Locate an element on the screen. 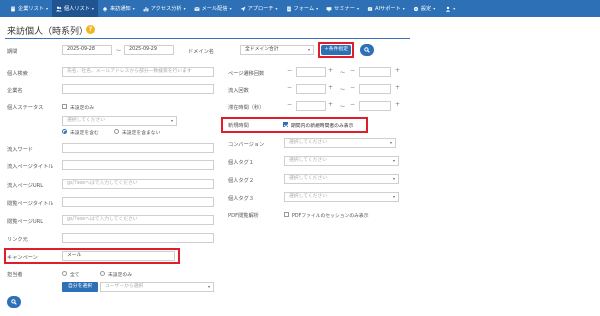 Image resolution: width=600 pixels, height=316 pixels. conversion-select-text: 選択してください is located at coordinates (308, 142).